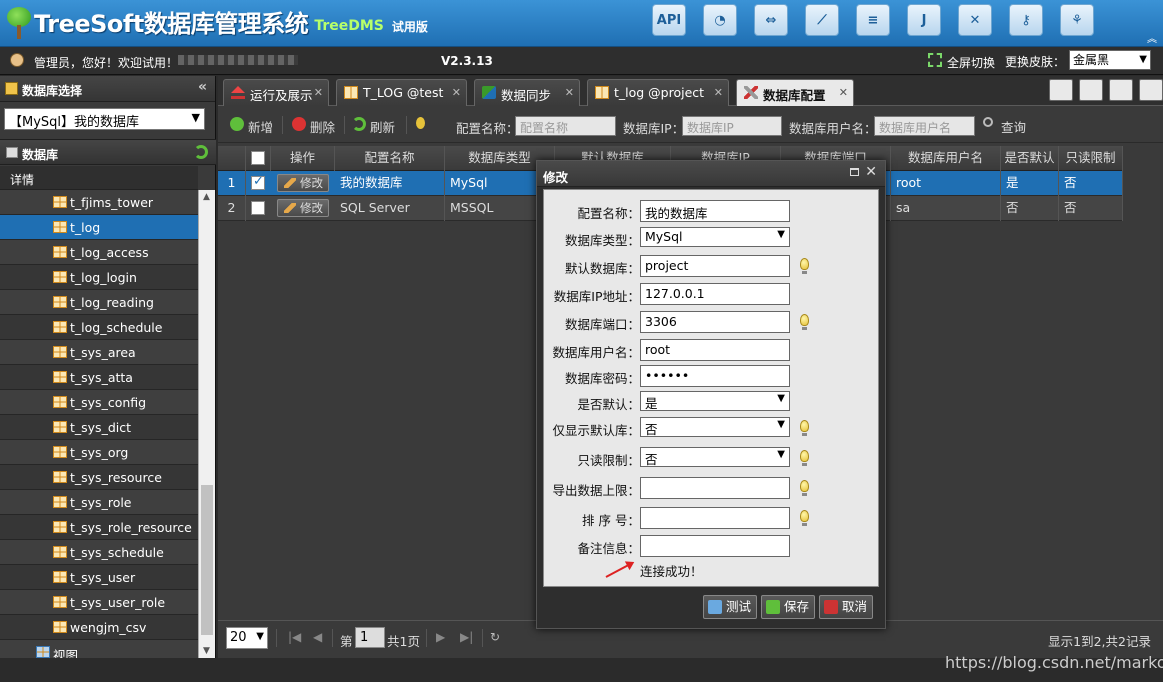 Image resolution: width=1163 pixels, height=682 pixels. What do you see at coordinates (99, 277) in the screenshot?
I see `tree-table-item: t_log_login` at bounding box center [99, 277].